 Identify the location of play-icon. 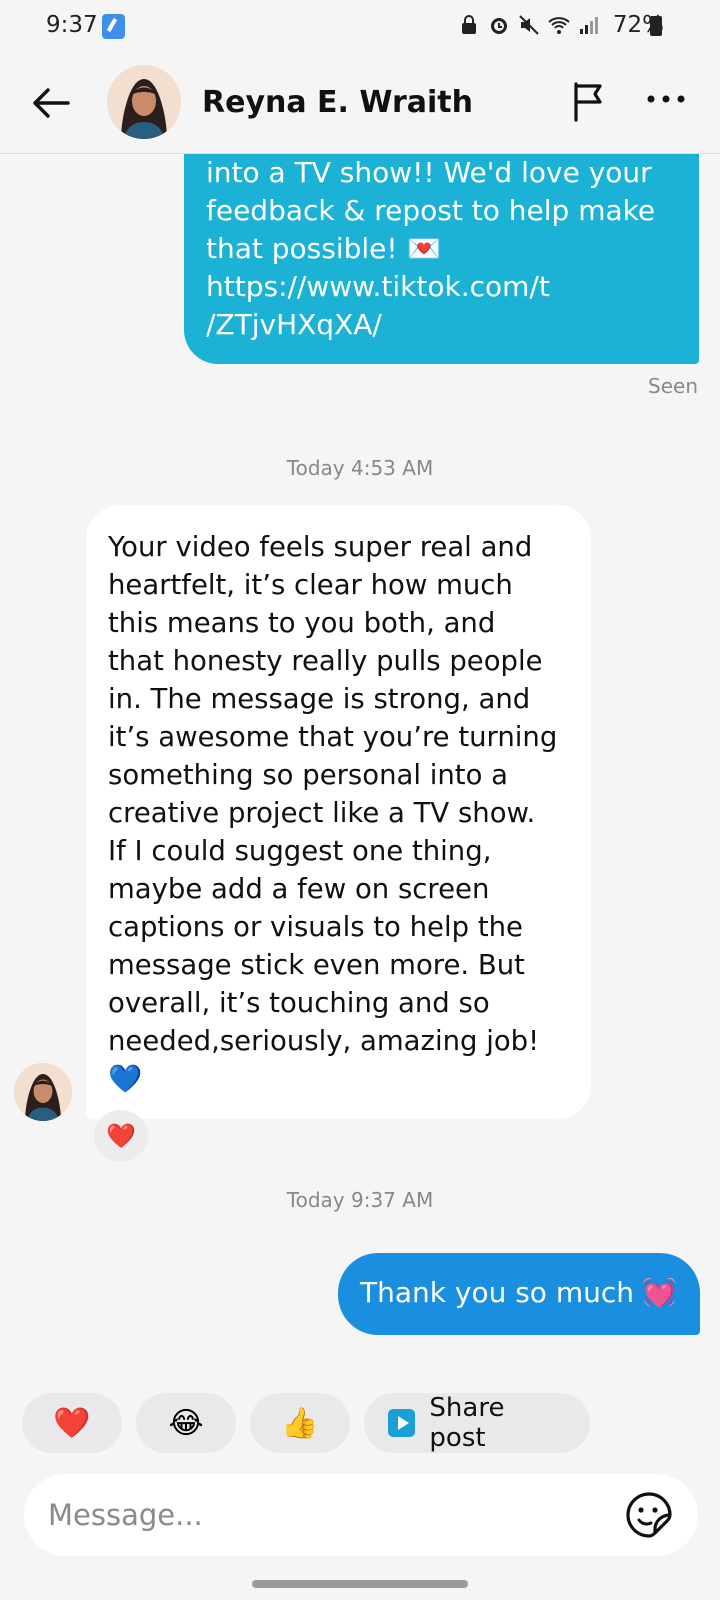
(402, 1423).